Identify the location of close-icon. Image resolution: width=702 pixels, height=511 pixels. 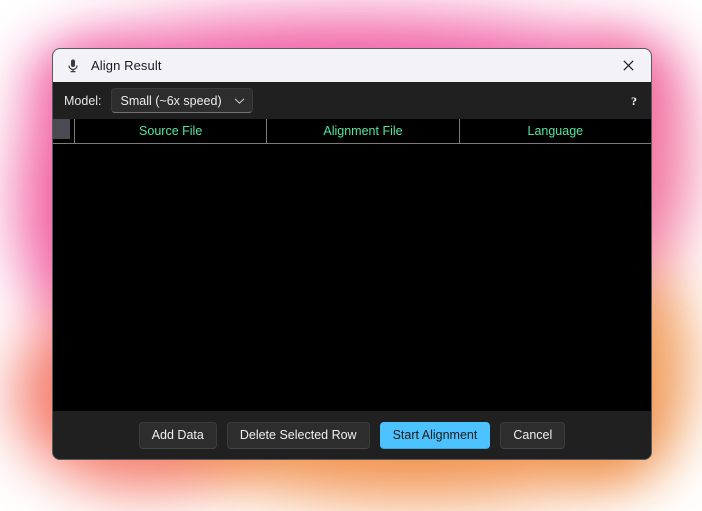
(628, 65).